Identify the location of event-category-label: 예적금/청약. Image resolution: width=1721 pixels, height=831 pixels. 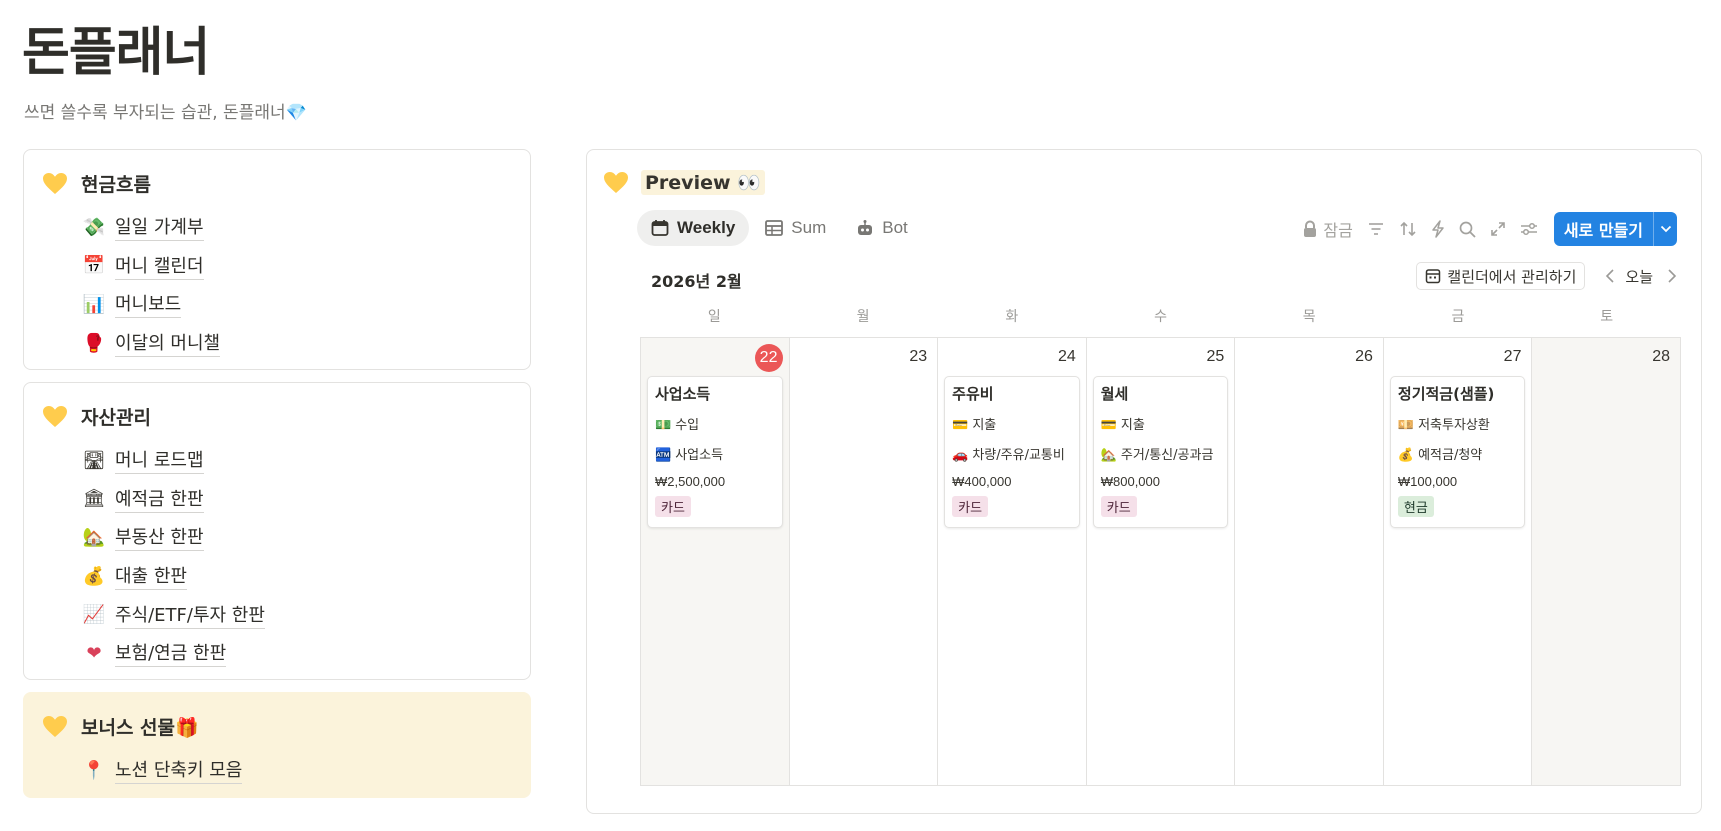
(1450, 455).